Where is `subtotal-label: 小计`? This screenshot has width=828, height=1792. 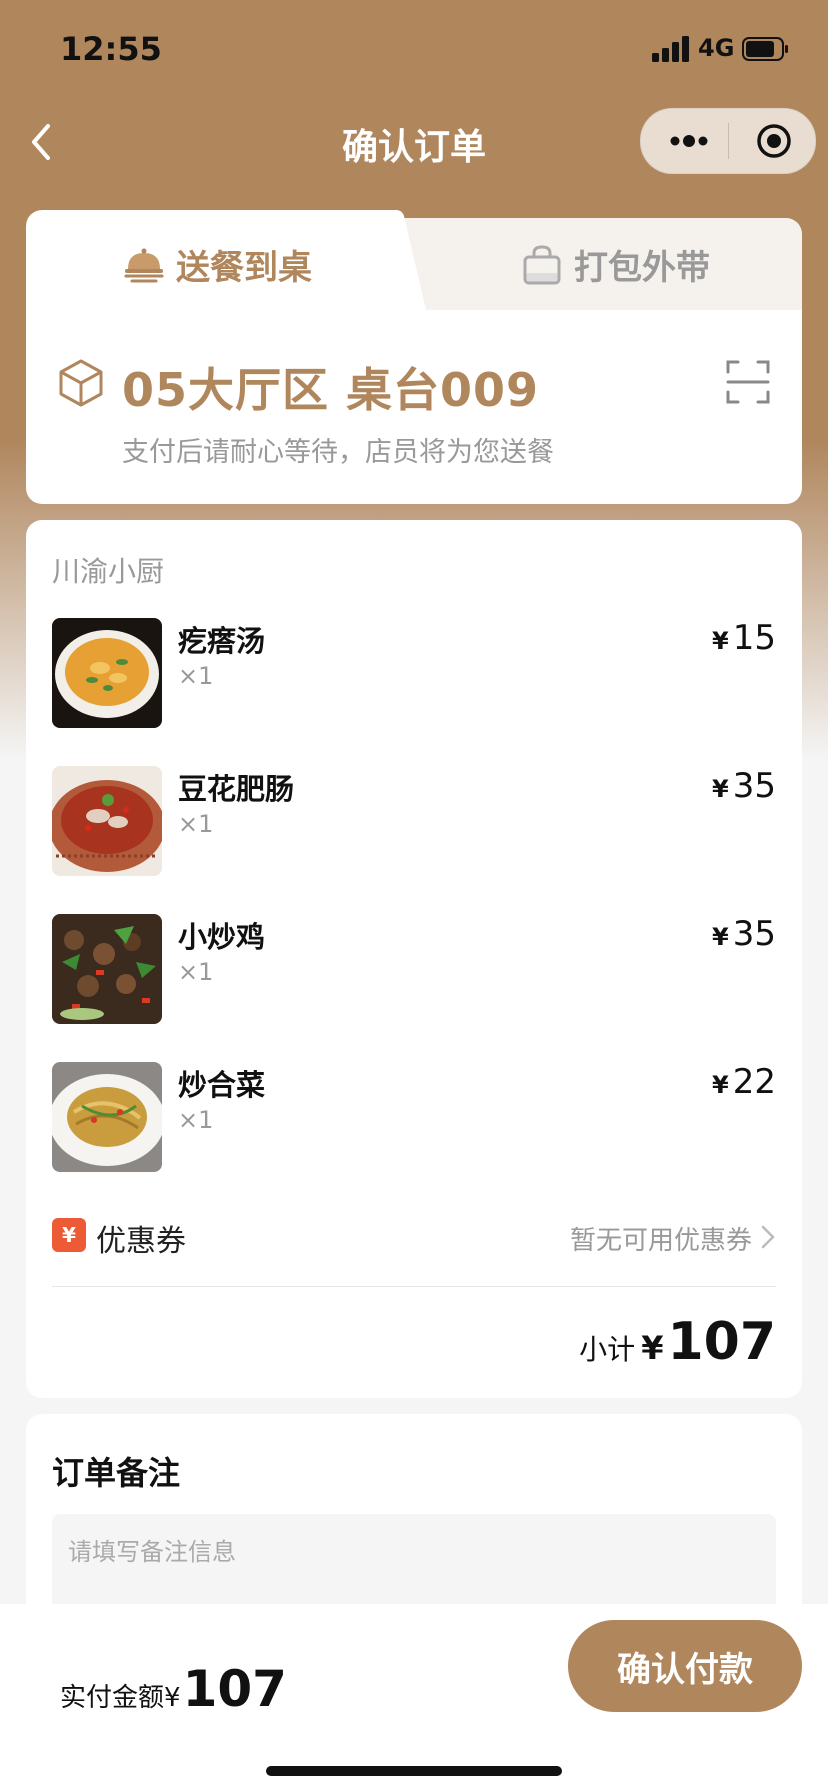 subtotal-label: 小计 is located at coordinates (607, 1349).